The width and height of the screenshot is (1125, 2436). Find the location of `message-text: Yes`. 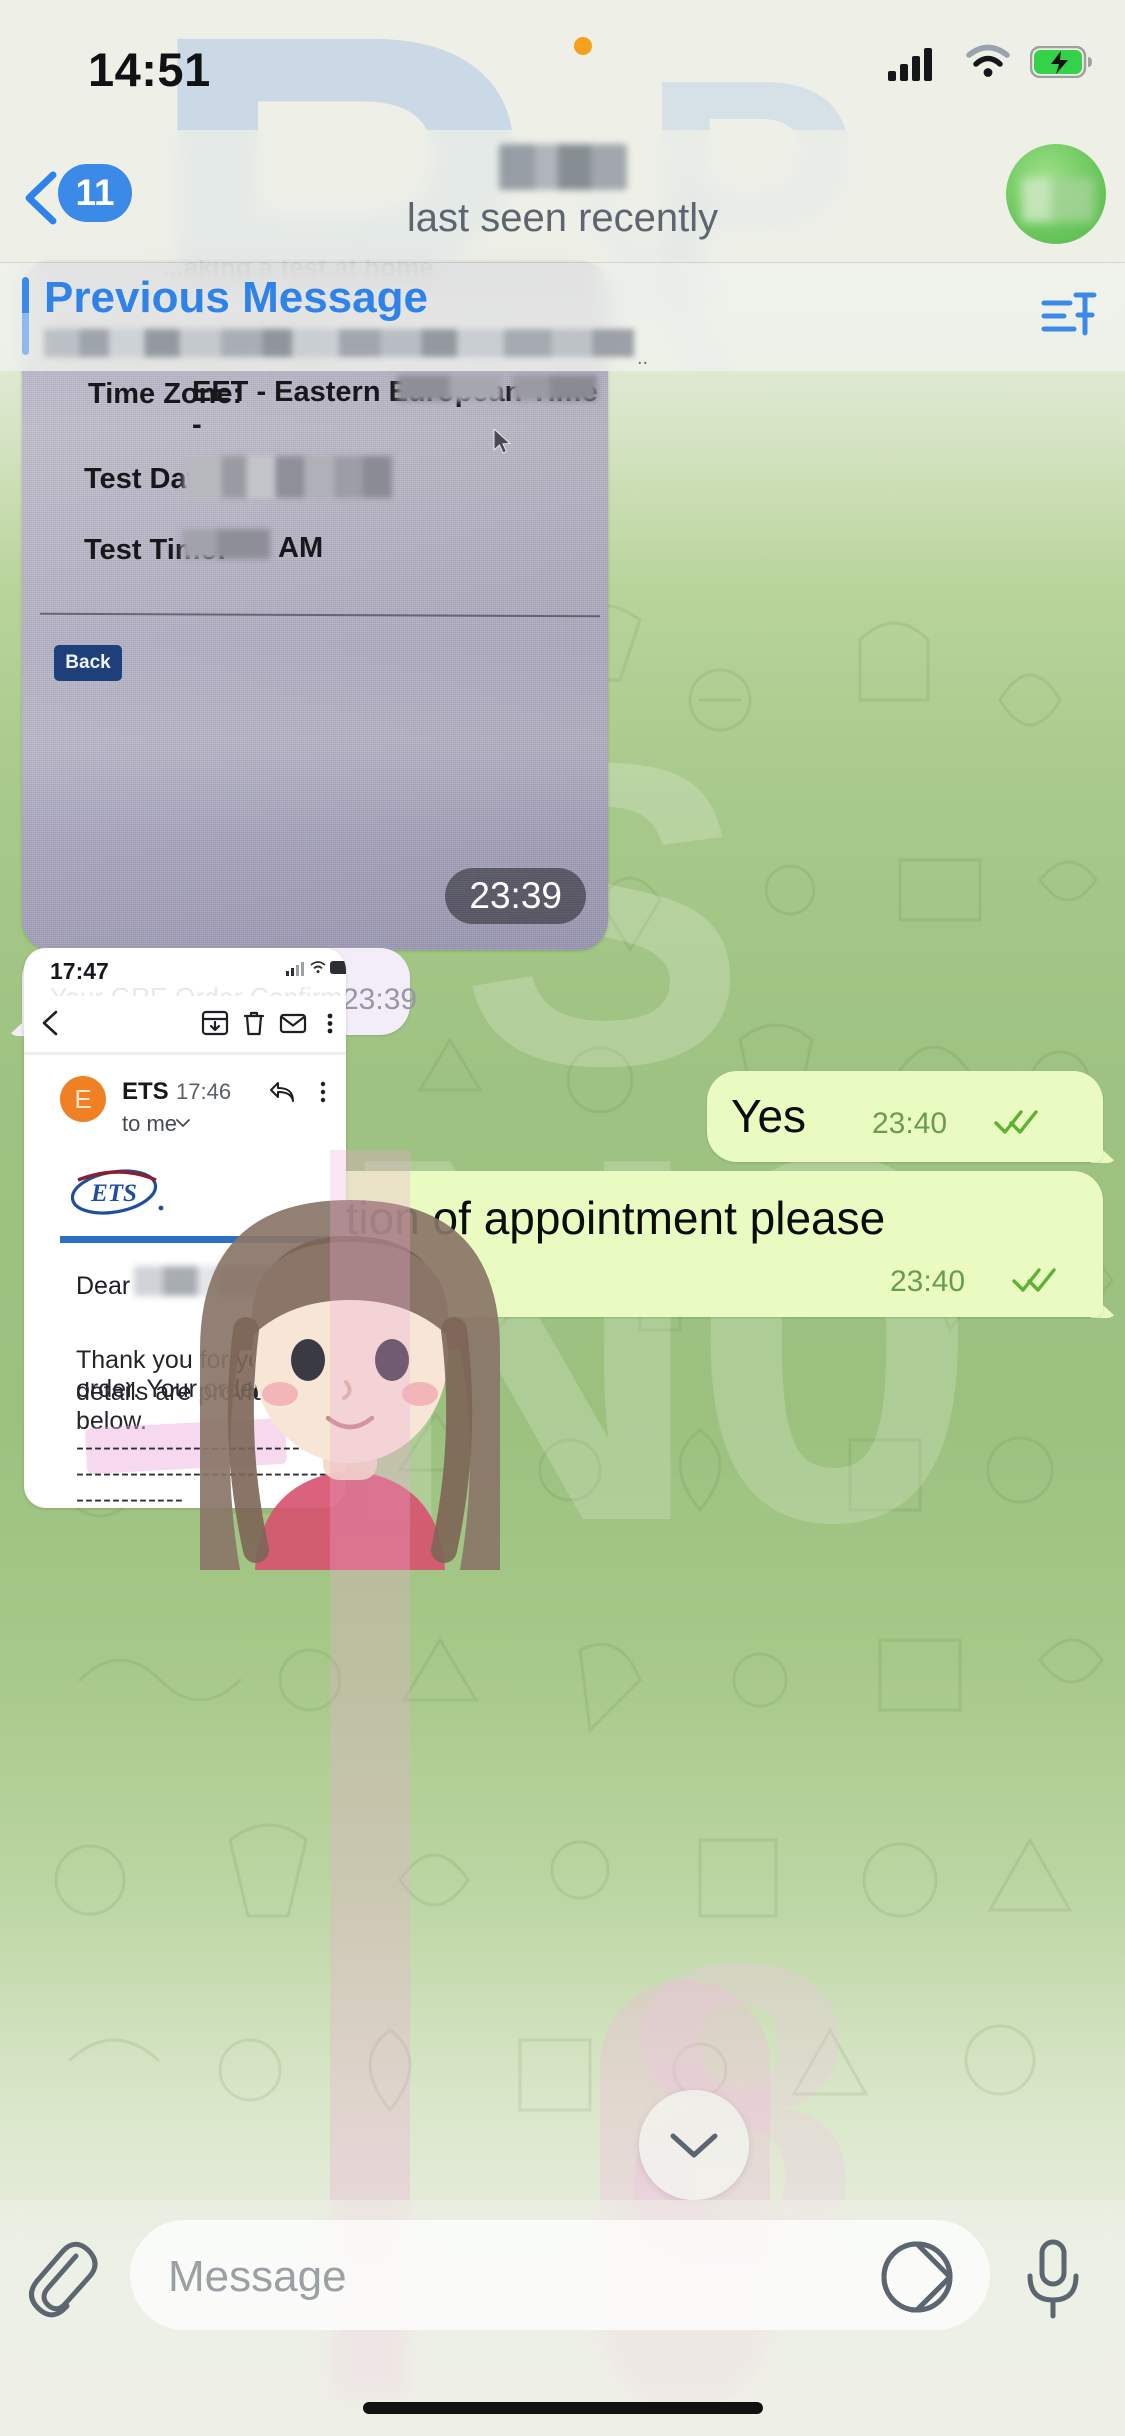

message-text: Yes is located at coordinates (769, 1116).